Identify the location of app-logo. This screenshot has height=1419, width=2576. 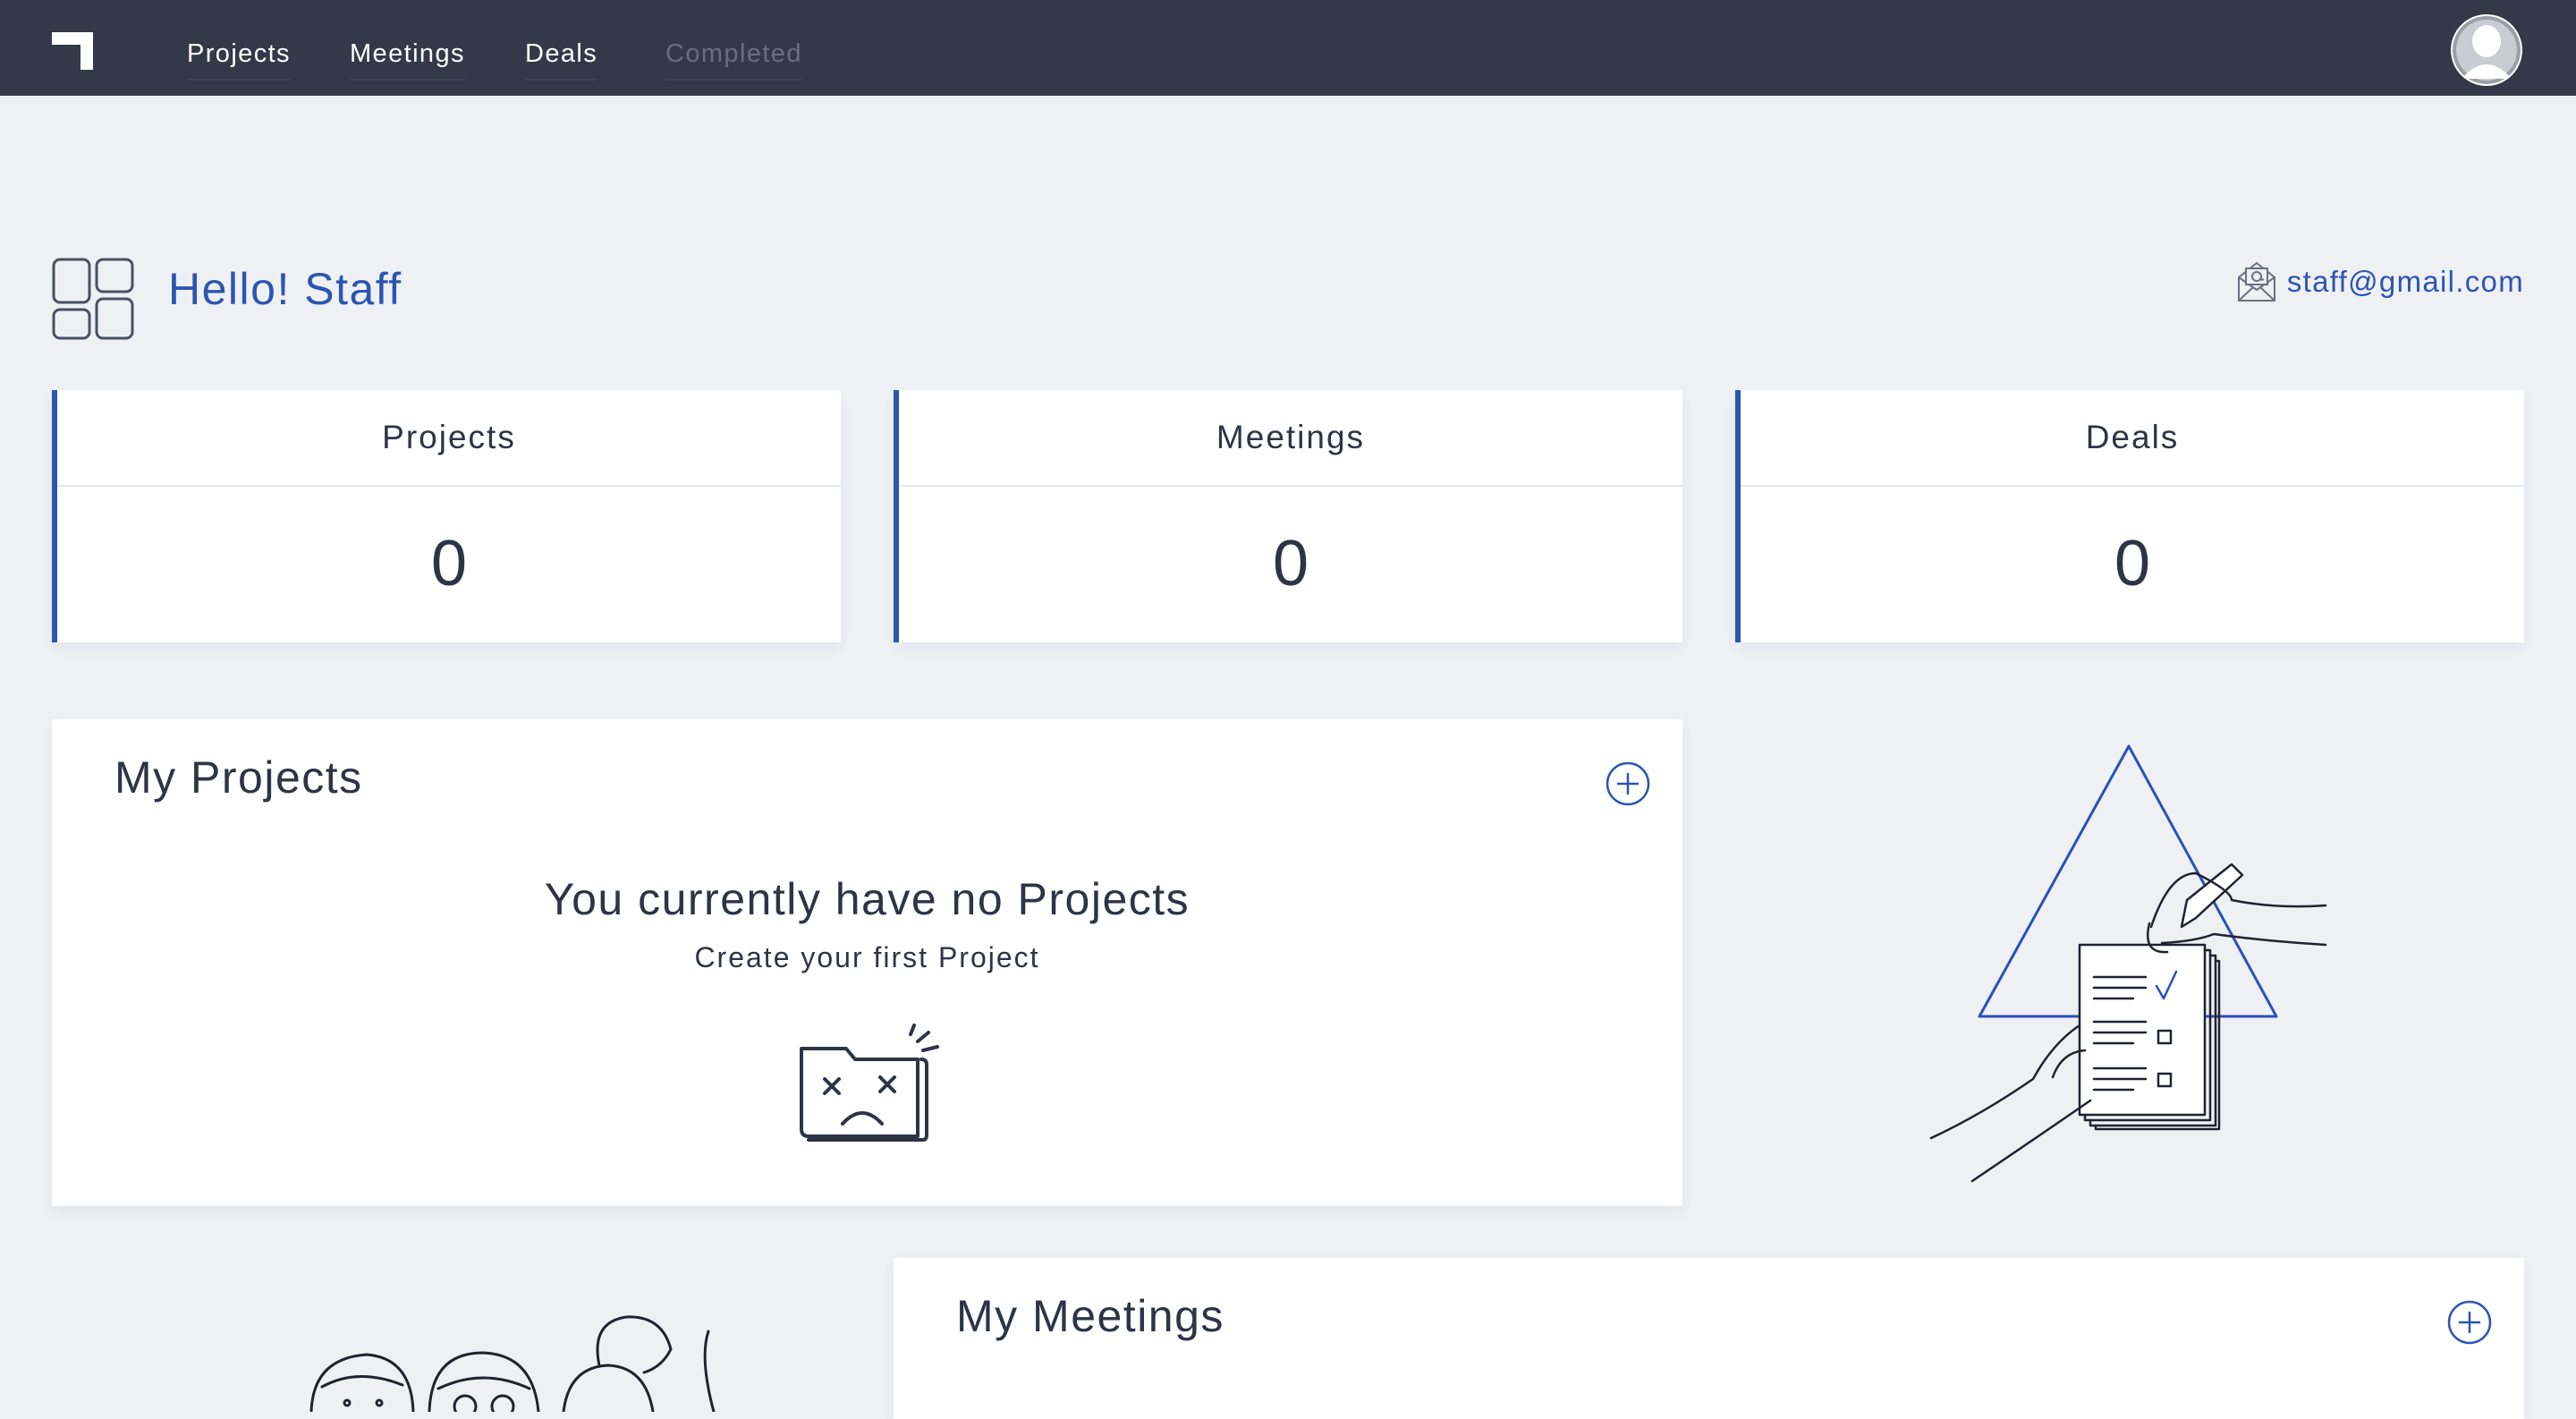
(72, 51).